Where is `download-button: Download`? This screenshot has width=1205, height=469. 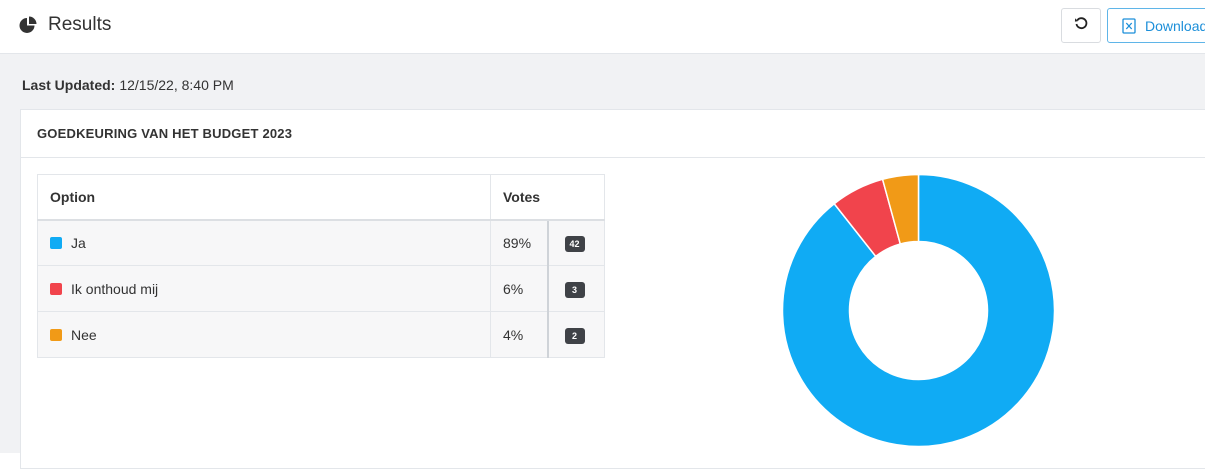 download-button: Download is located at coordinates (1156, 25).